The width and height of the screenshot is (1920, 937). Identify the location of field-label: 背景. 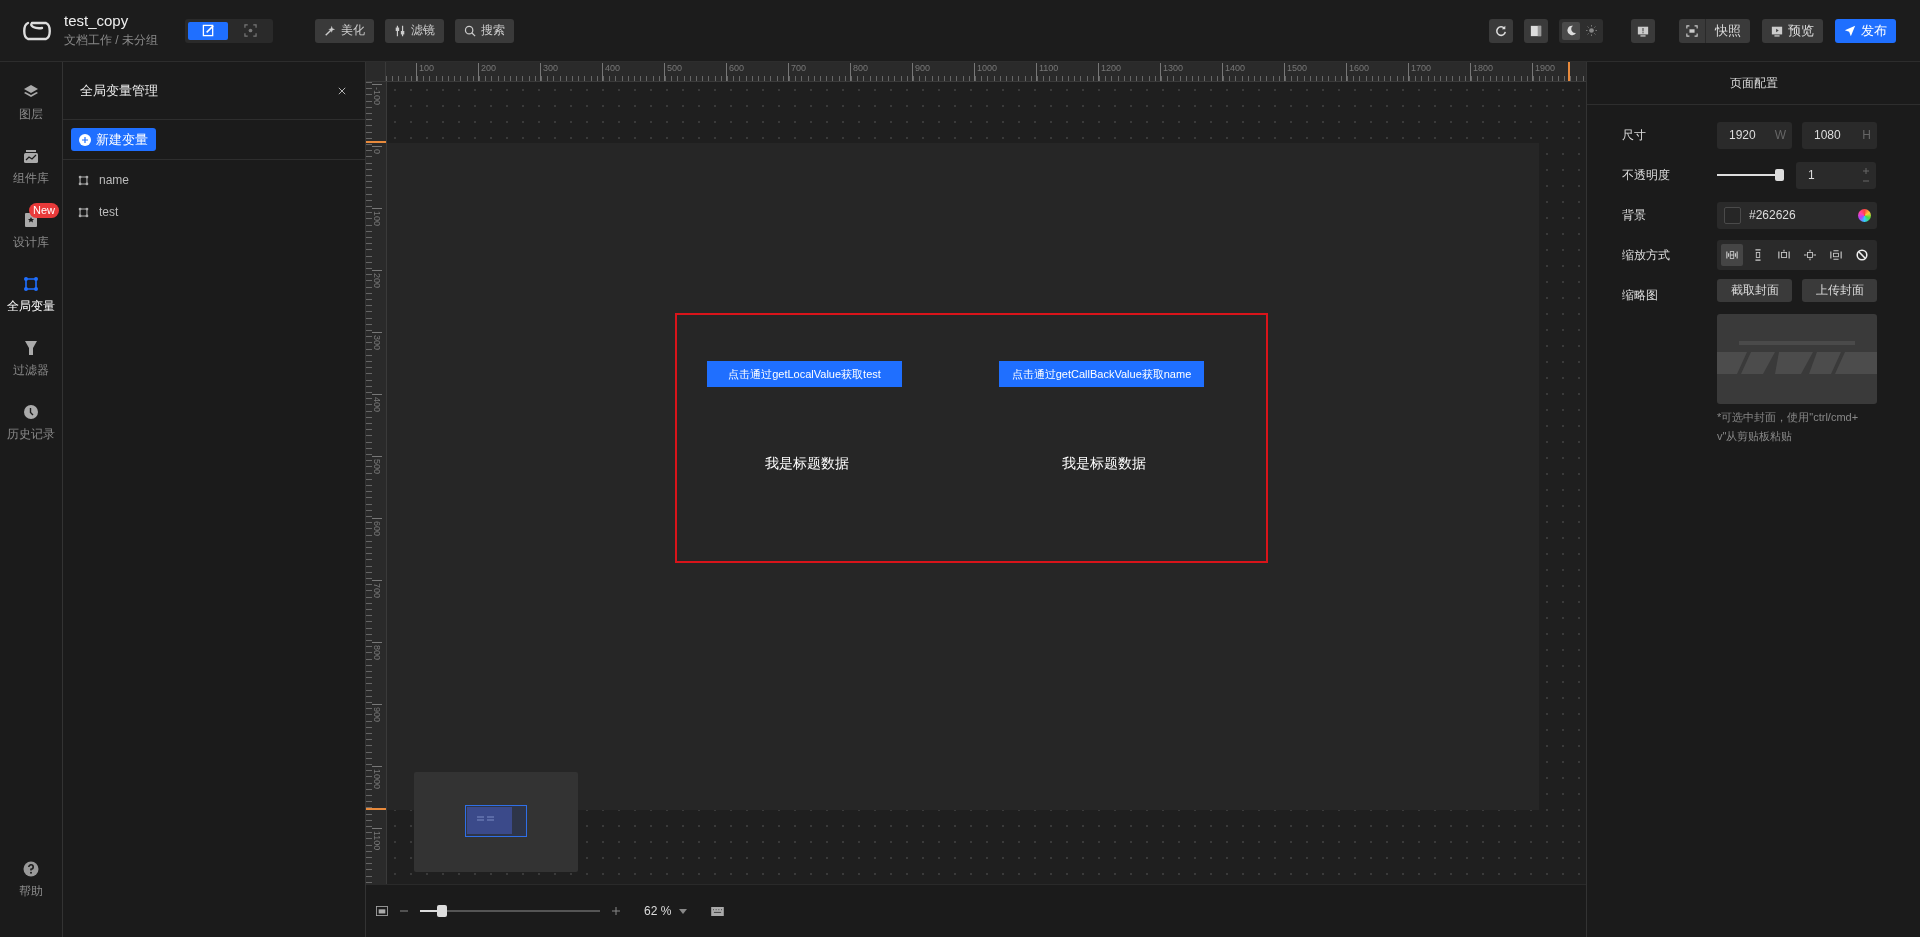
(1634, 215).